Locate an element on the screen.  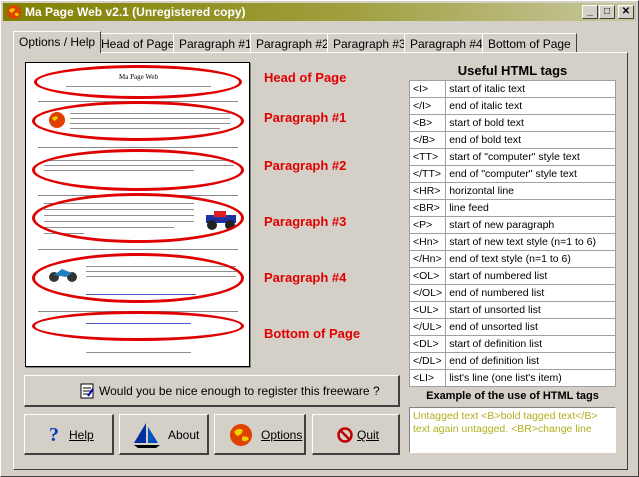
tag-row: </OL> end of numbered list is located at coordinates (512, 293).